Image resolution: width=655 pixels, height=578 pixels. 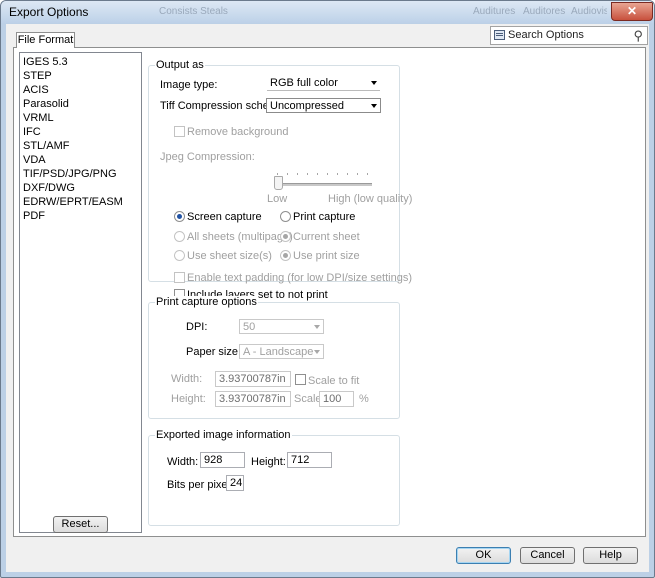 I want to click on exported-height-value: 712, so click(x=300, y=460).